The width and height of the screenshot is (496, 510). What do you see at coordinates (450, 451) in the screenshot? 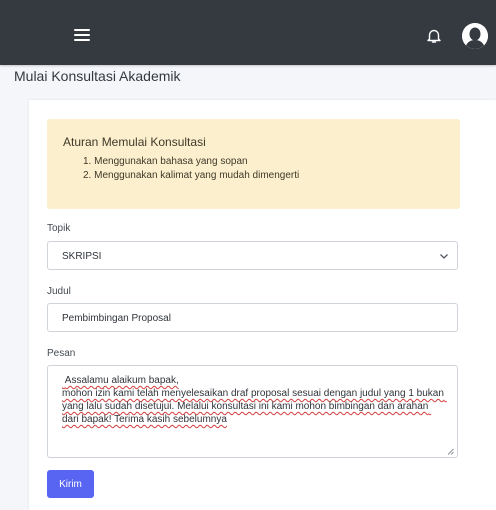
I see `resize-grip-icon` at bounding box center [450, 451].